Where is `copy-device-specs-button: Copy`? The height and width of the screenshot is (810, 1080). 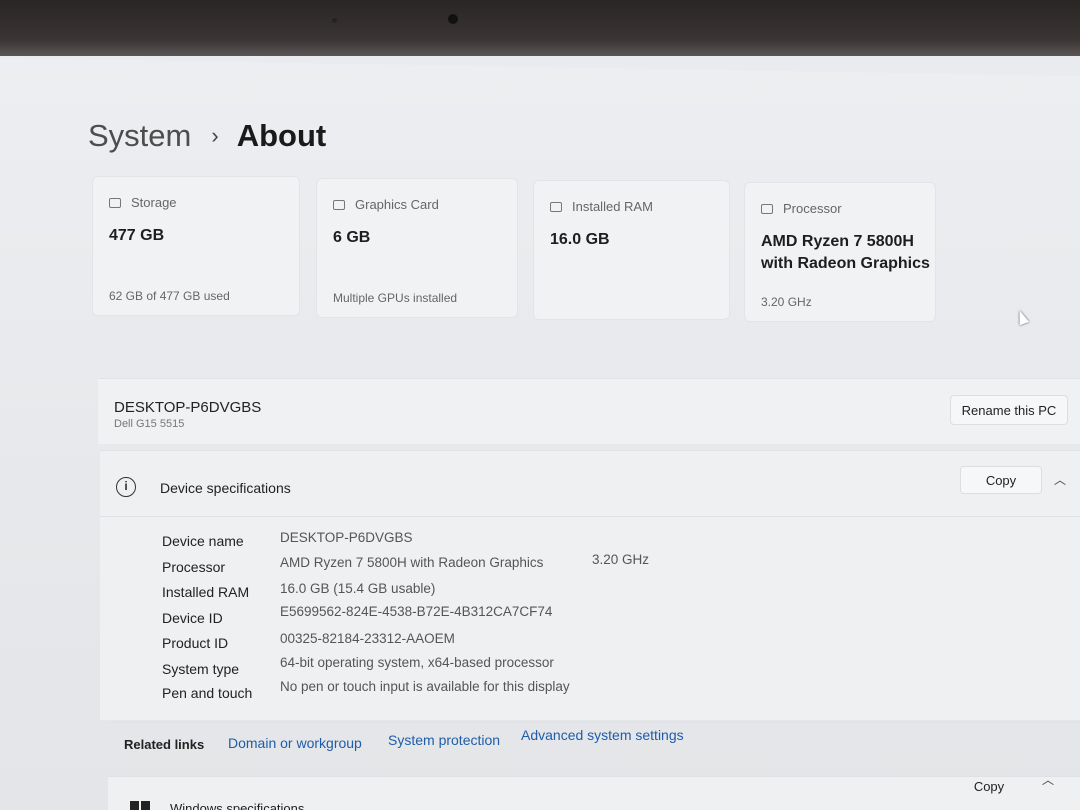 copy-device-specs-button: Copy is located at coordinates (1001, 480).